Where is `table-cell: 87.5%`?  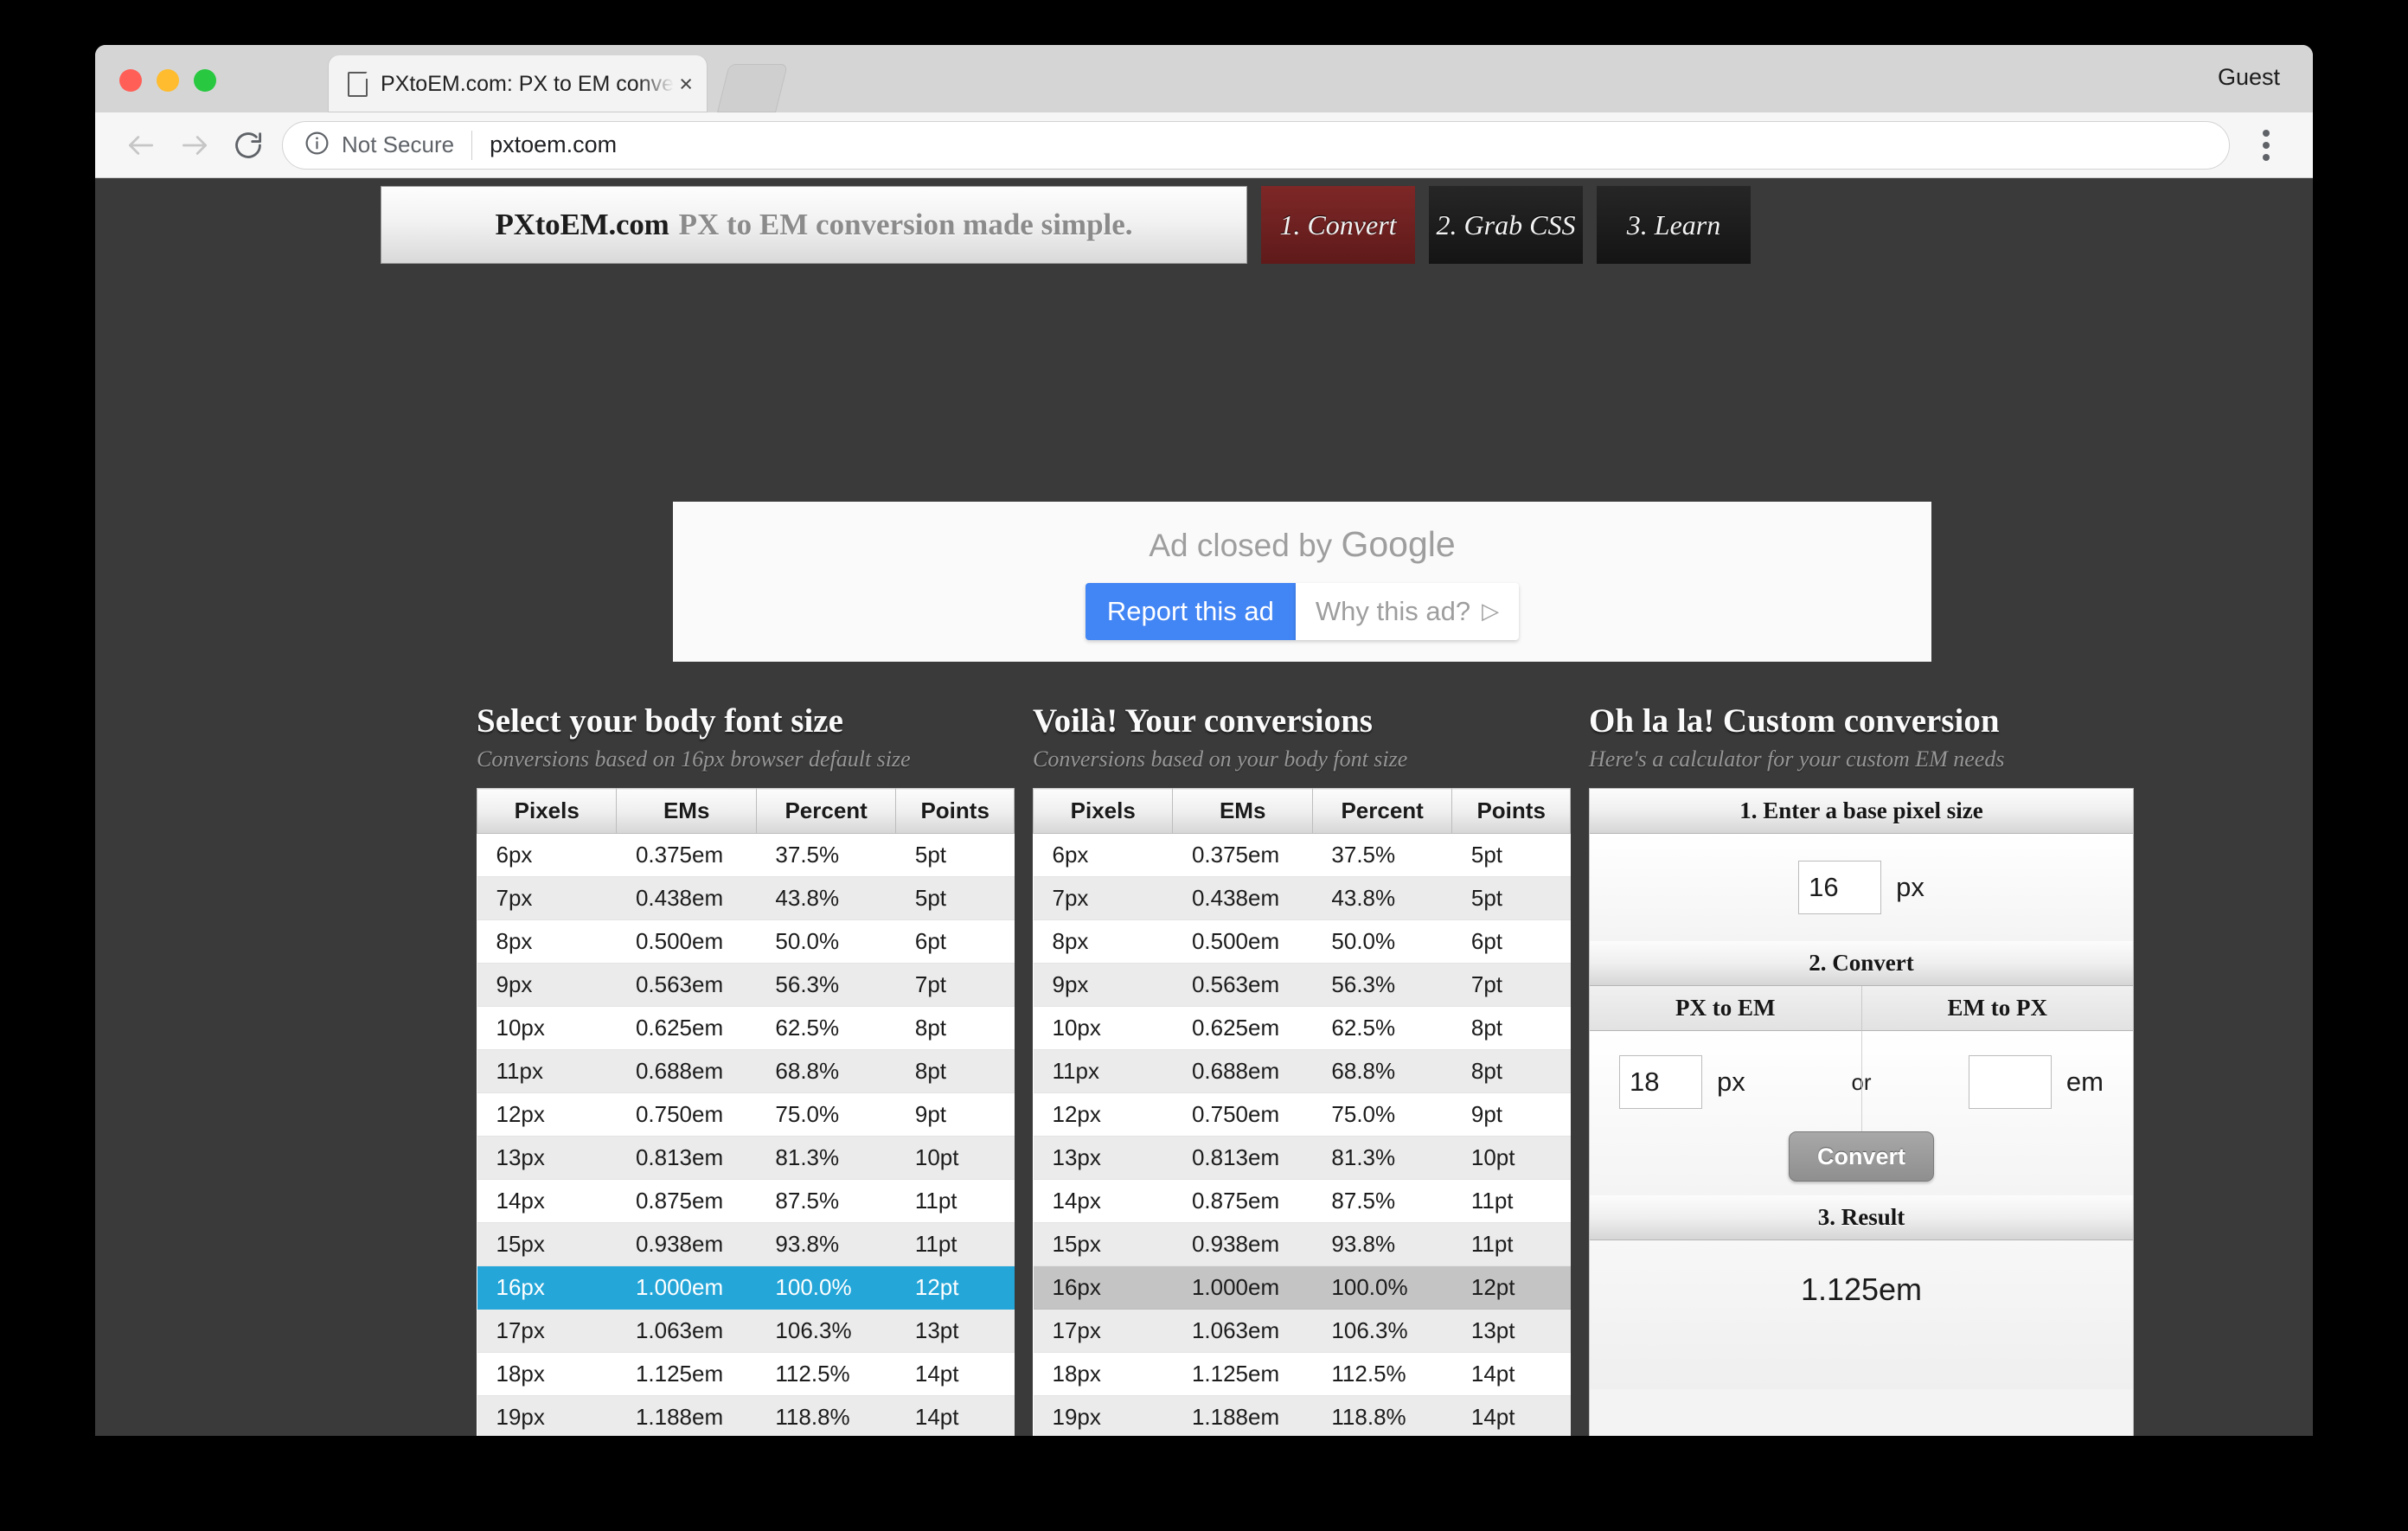 table-cell: 87.5% is located at coordinates (826, 1201).